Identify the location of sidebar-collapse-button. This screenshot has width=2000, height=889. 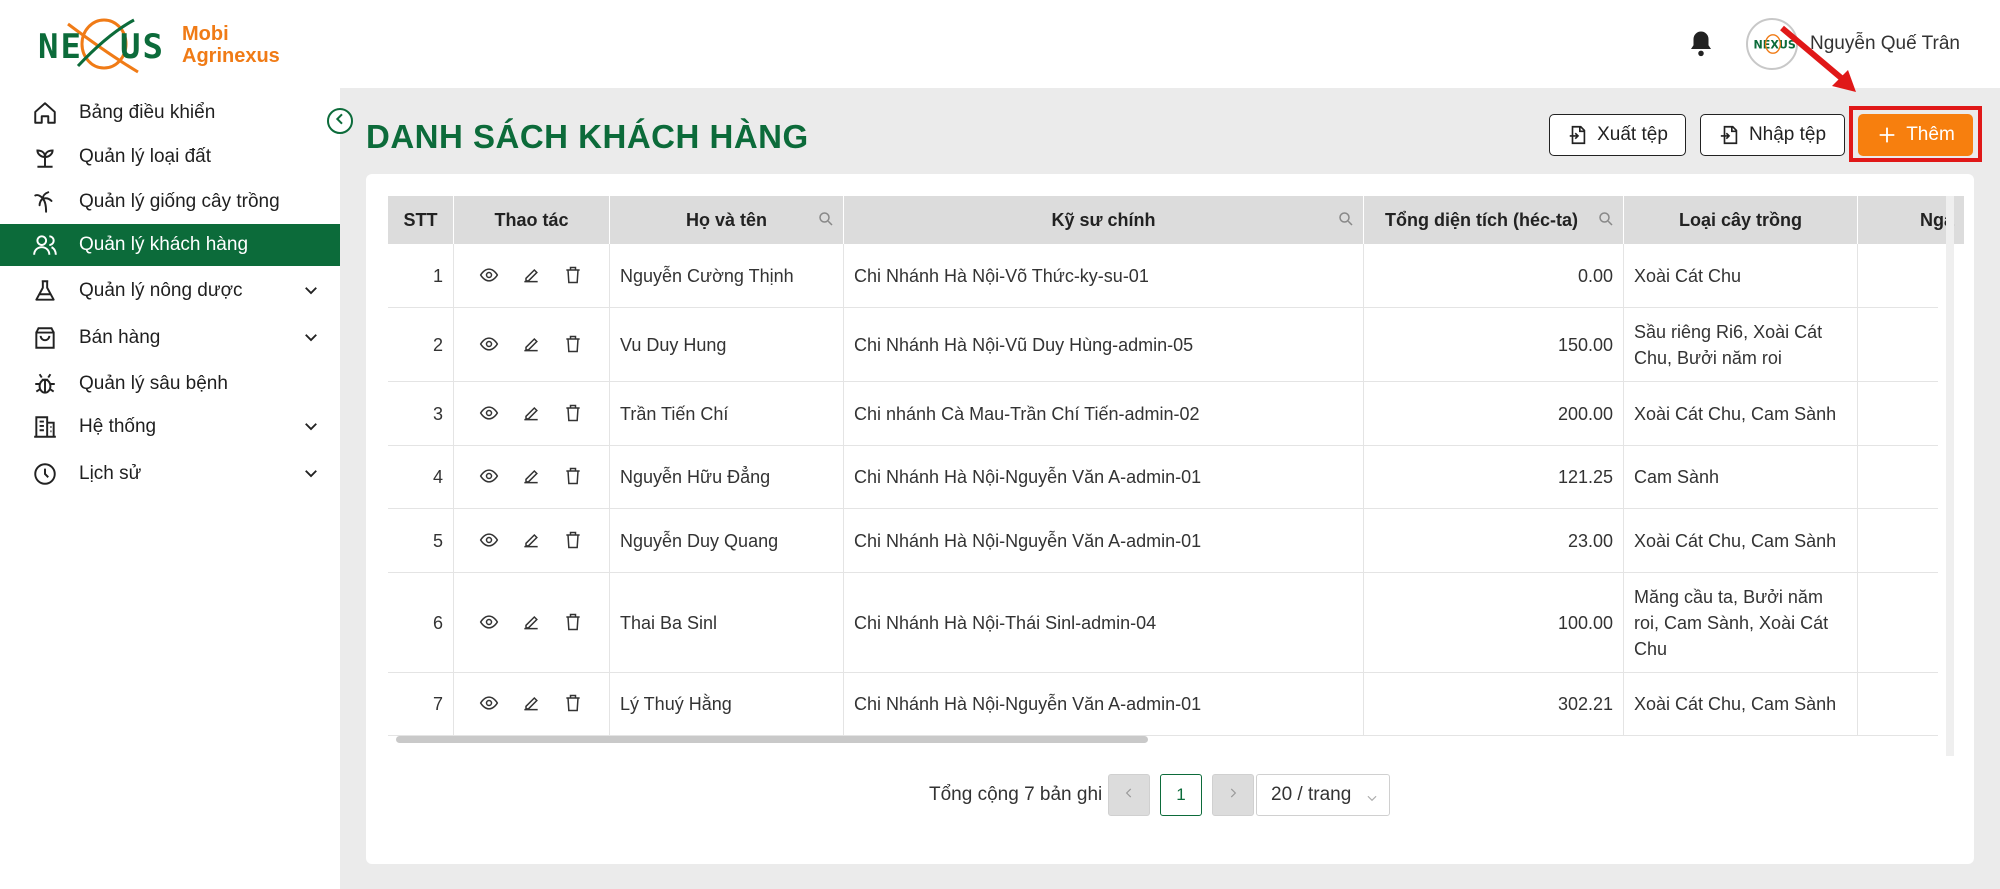
(340, 121).